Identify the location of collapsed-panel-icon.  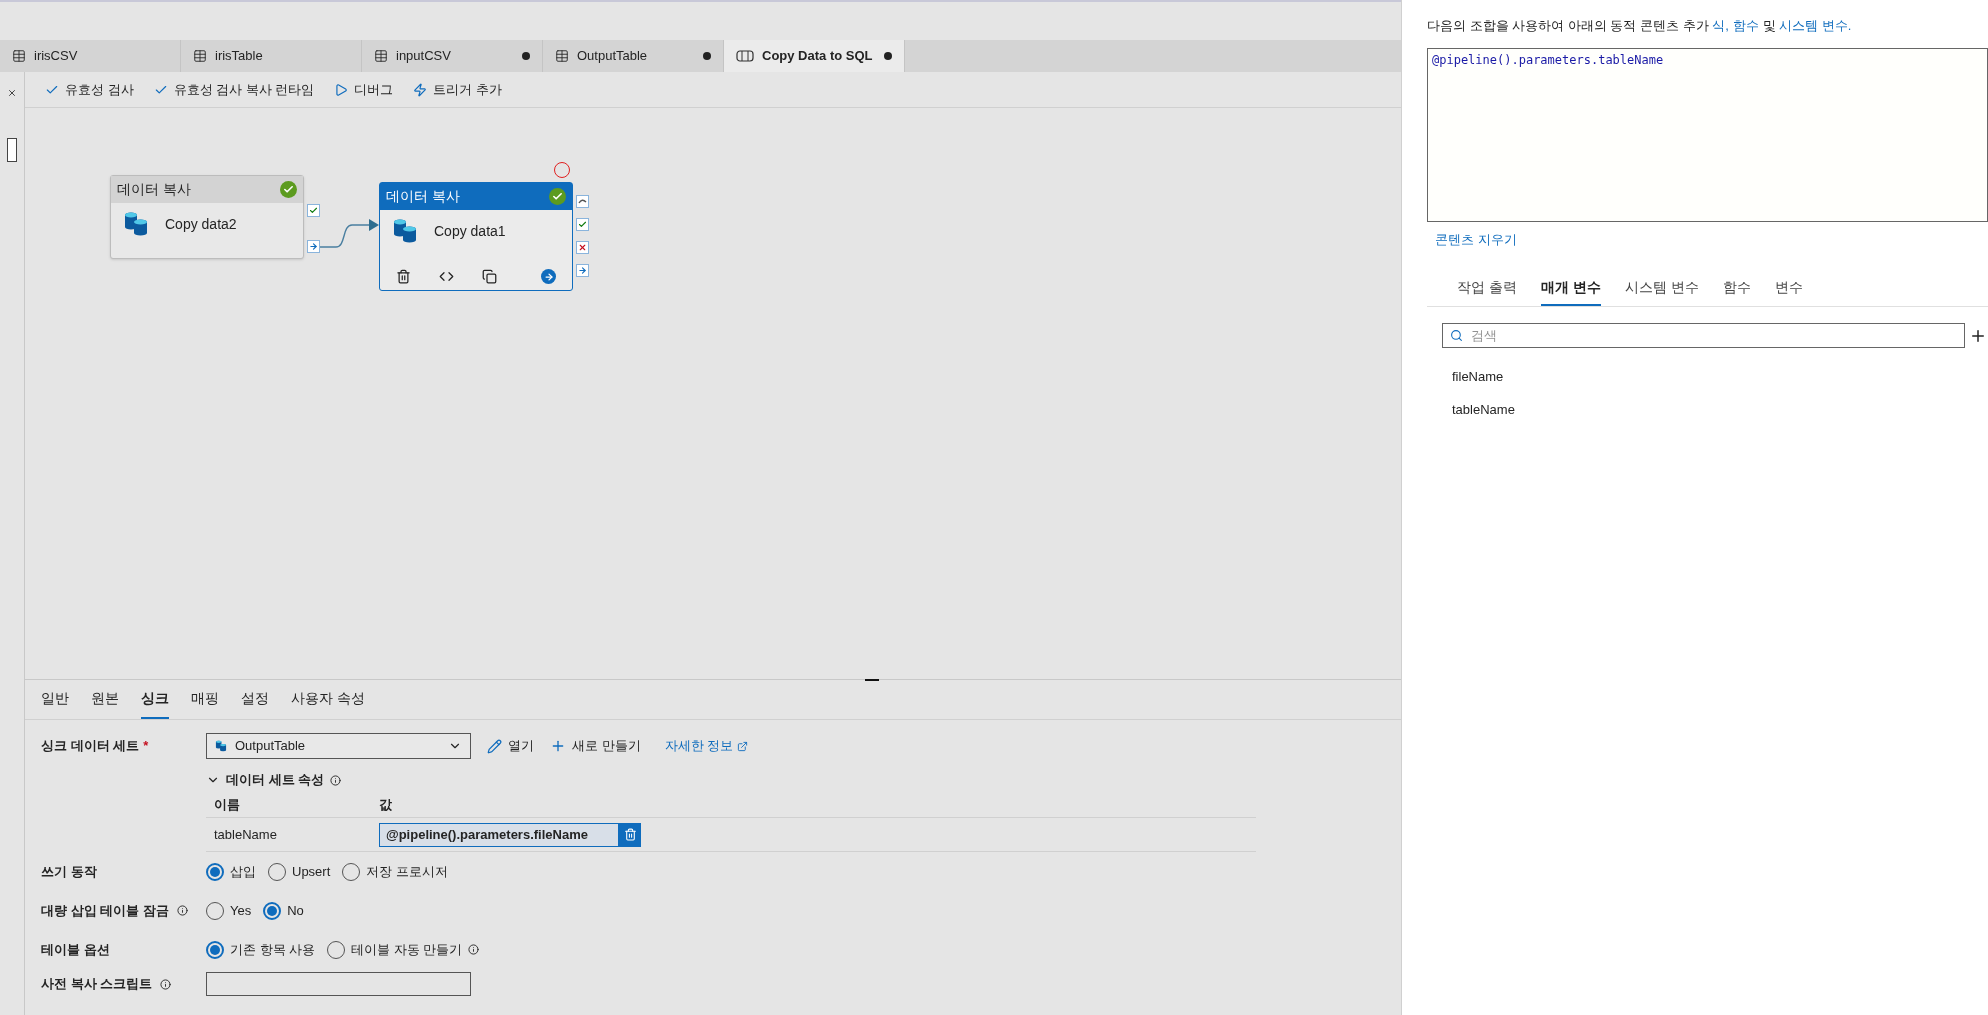
(12, 150).